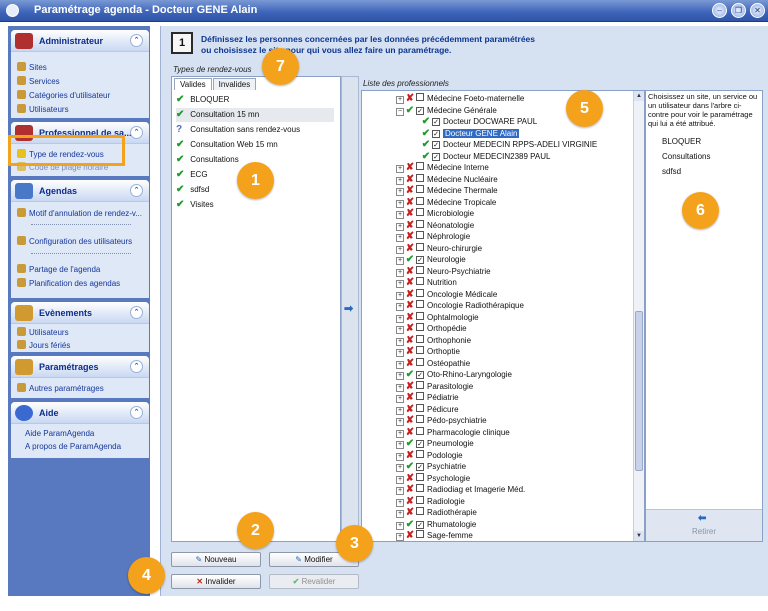 Image resolution: width=768 pixels, height=611 pixels. I want to click on assigned-item: sdfsd, so click(671, 171).